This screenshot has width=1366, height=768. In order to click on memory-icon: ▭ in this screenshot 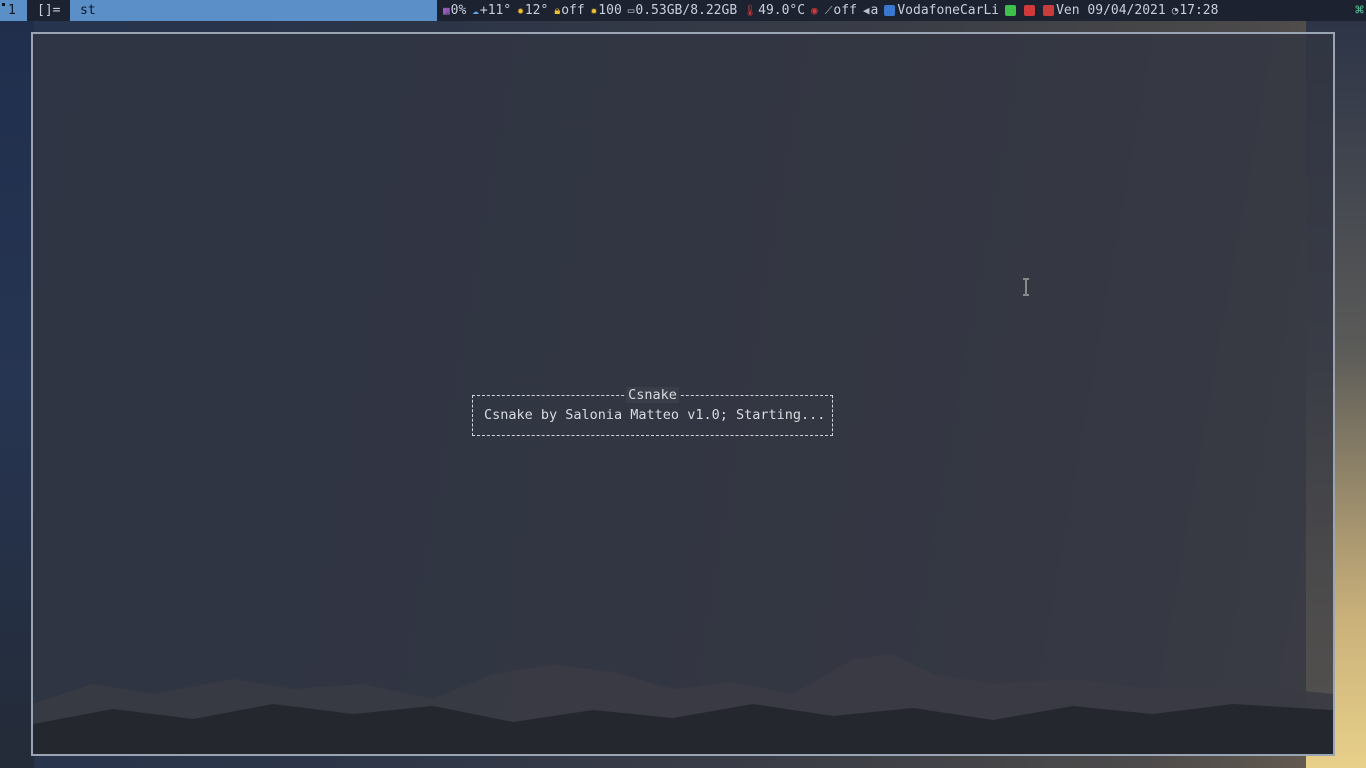, I will do `click(631, 10)`.